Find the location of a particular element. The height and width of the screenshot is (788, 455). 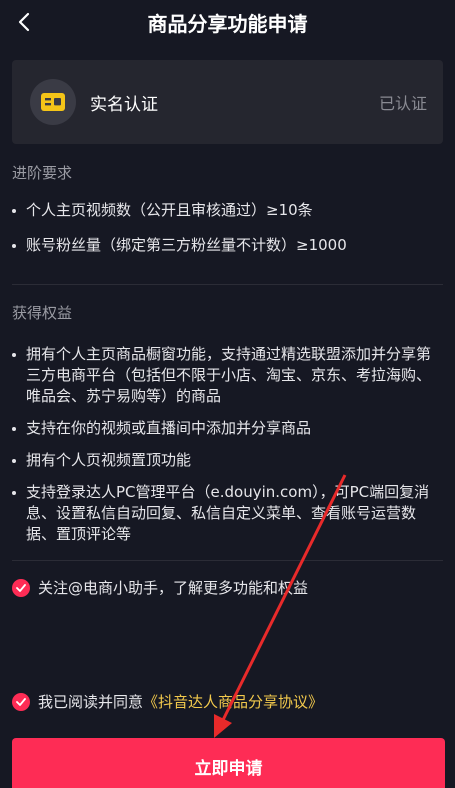

benefit-item: 支持在你的视频或直播间中添加并分享商品 is located at coordinates (227, 428).